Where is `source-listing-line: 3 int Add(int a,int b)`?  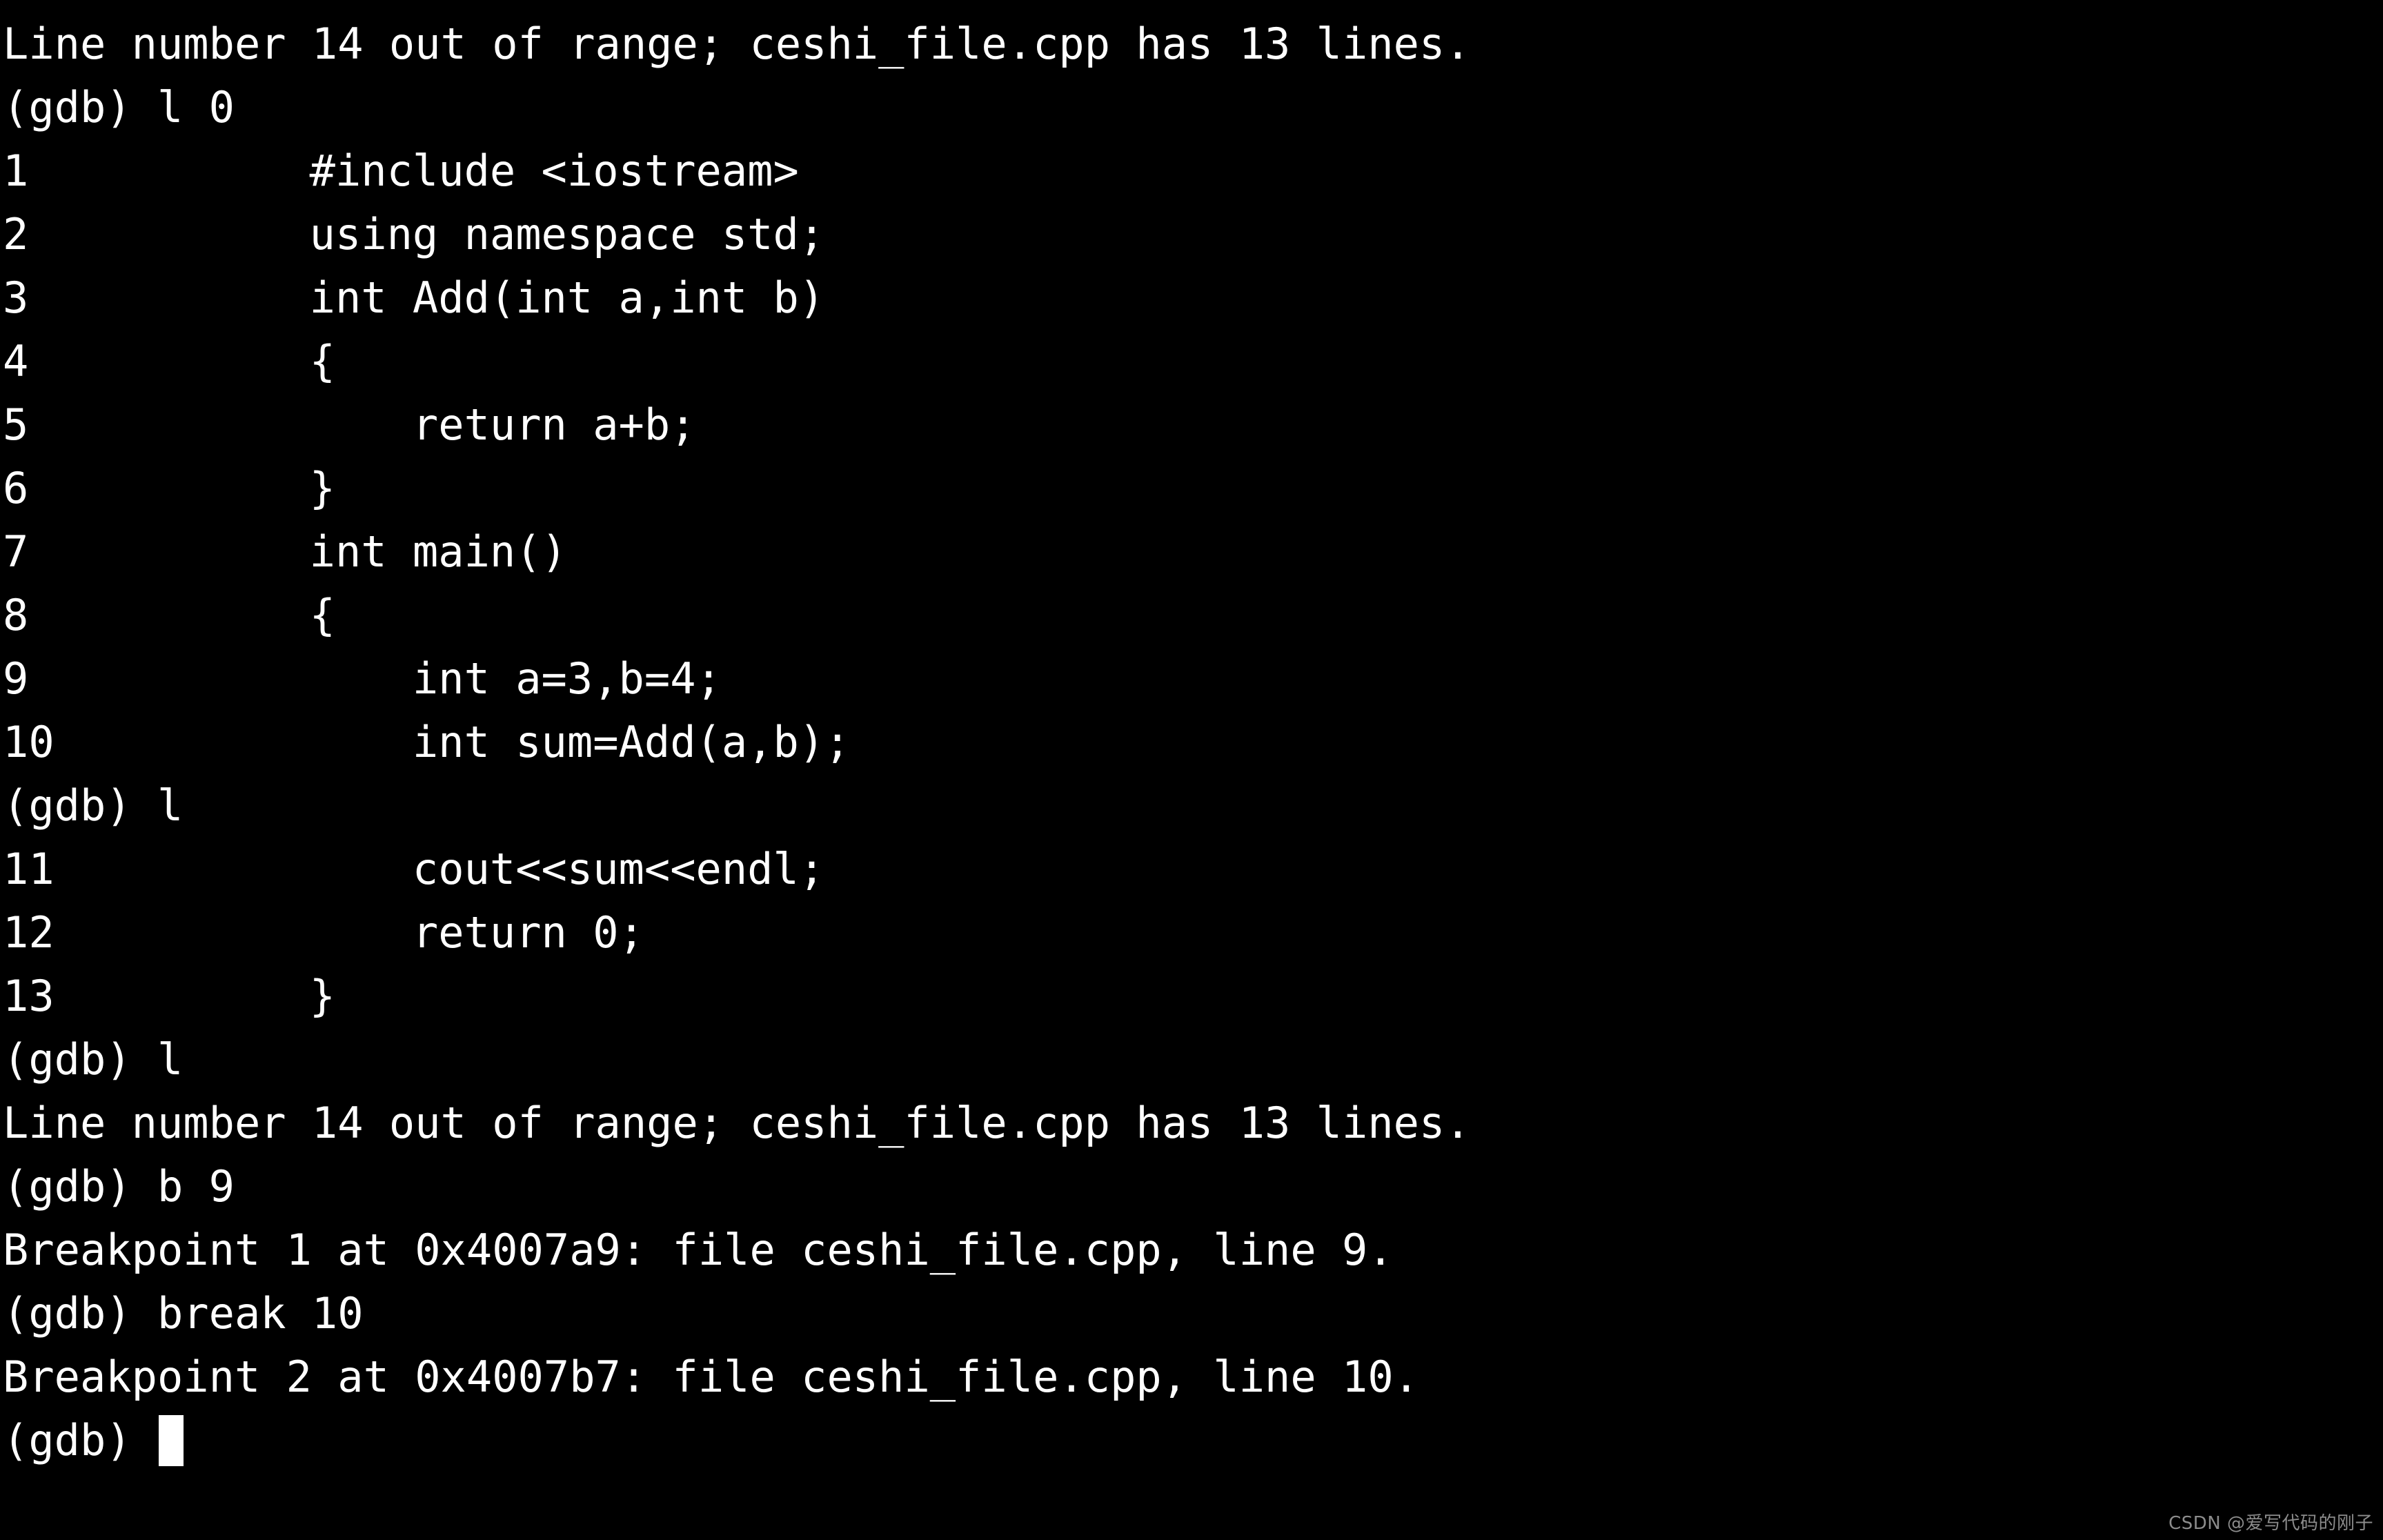 source-listing-line: 3 int Add(int a,int b) is located at coordinates (1193, 298).